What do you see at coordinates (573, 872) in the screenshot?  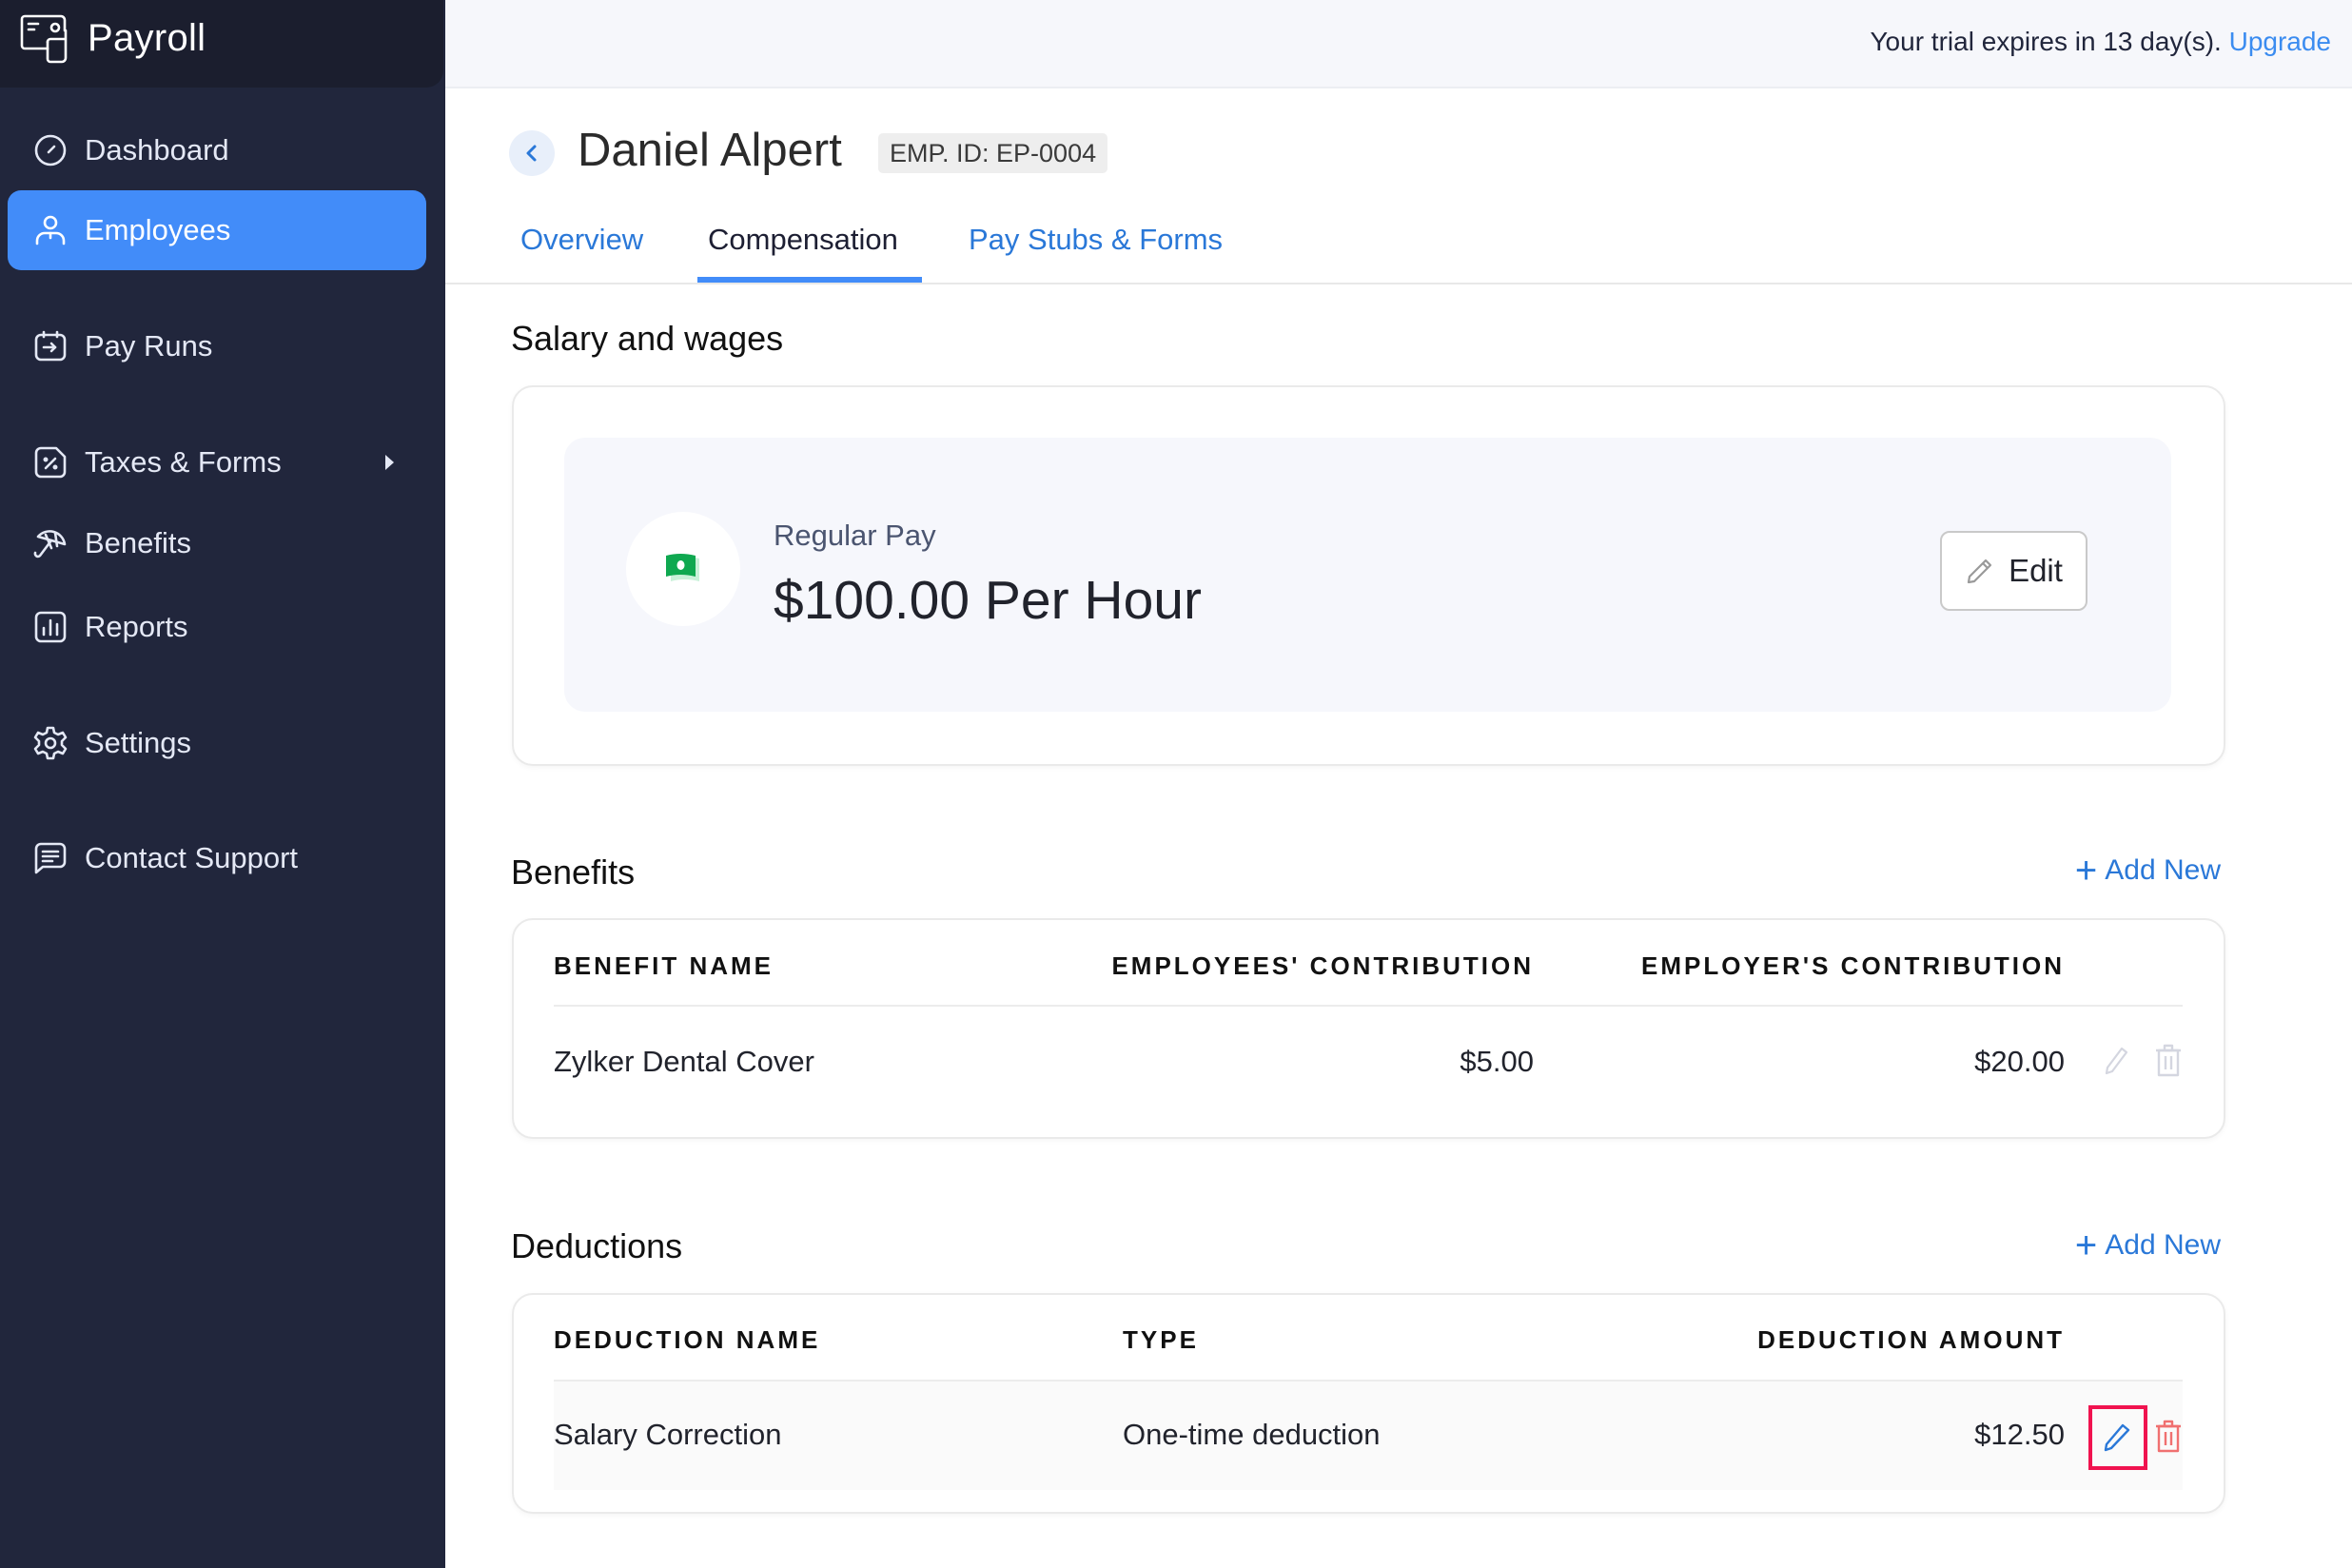 I see `benefits-section-title: Benefits` at bounding box center [573, 872].